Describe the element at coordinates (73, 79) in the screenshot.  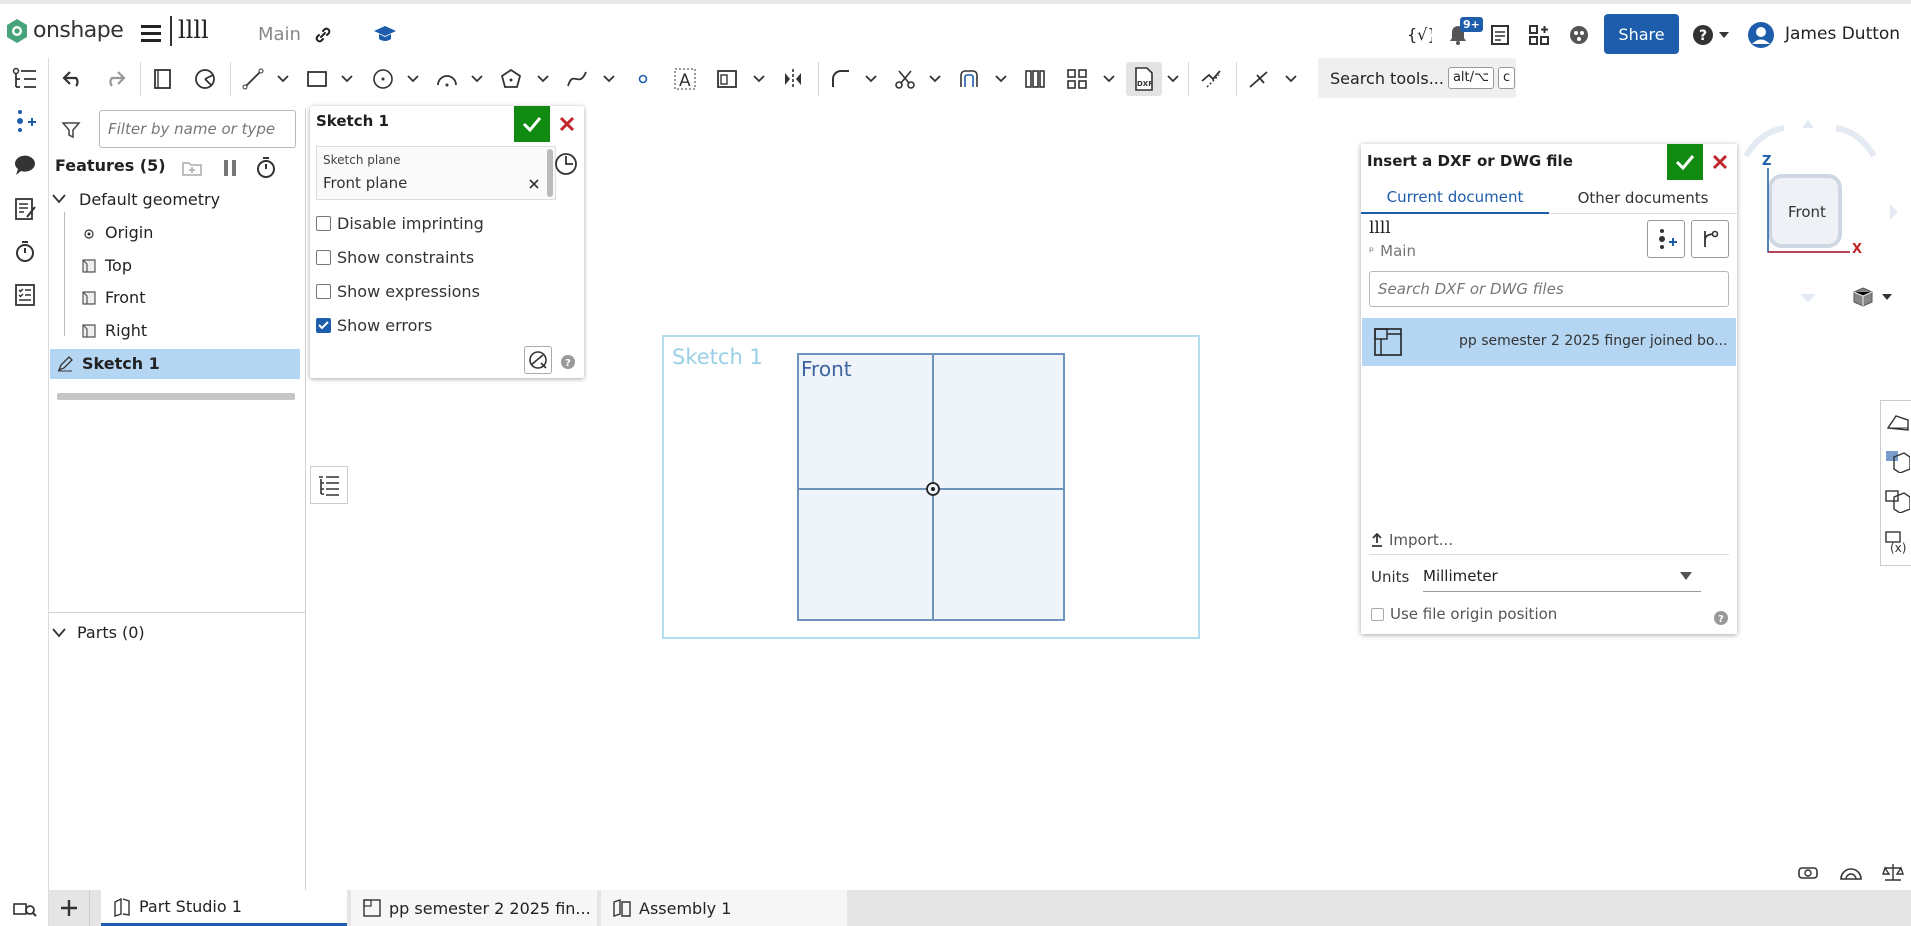
I see `undo-icon` at that location.